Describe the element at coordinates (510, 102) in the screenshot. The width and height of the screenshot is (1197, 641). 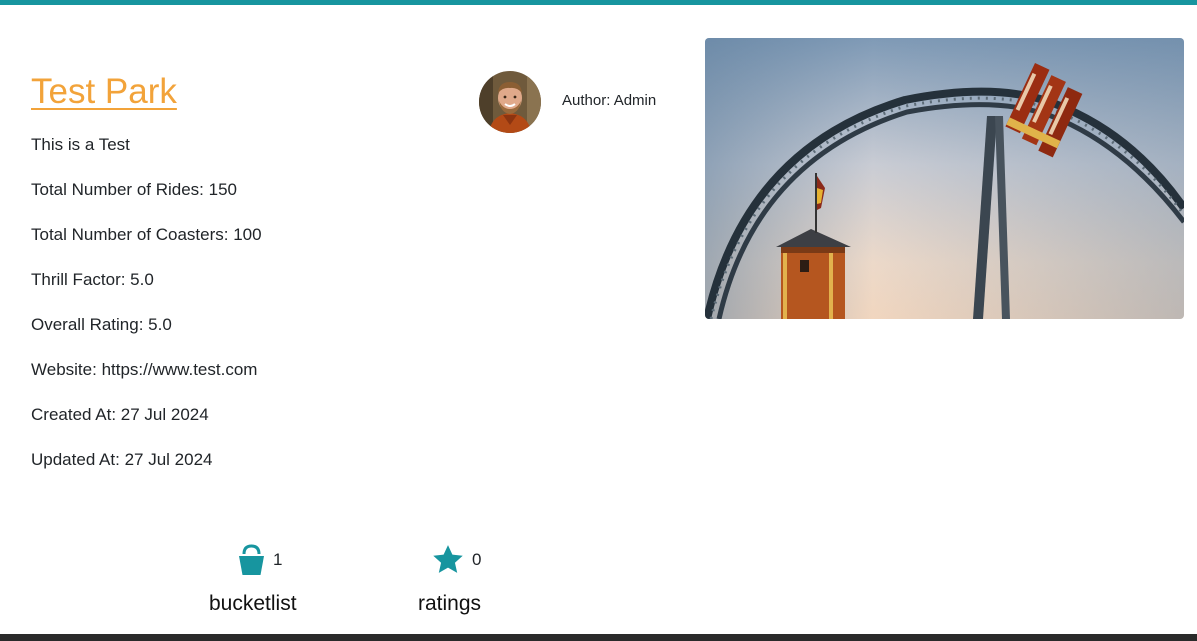
I see `author-avatar` at that location.